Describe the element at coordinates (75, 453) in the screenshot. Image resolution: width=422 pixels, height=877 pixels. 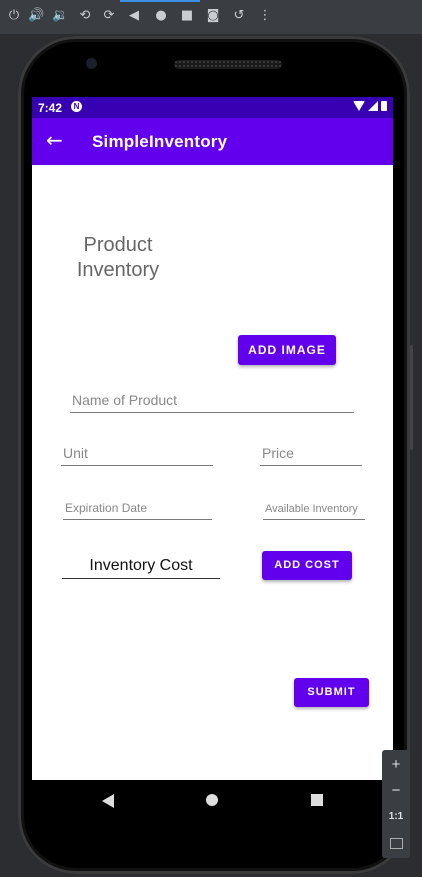
I see `unit-placeholder: Unit` at that location.